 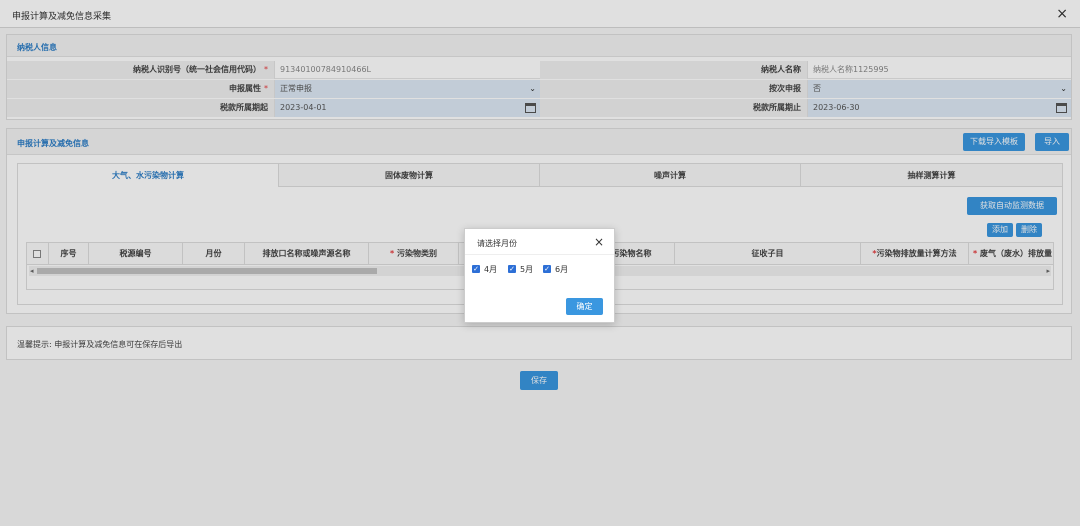 What do you see at coordinates (599, 242) in the screenshot?
I see `dialog-close-icon: ×` at bounding box center [599, 242].